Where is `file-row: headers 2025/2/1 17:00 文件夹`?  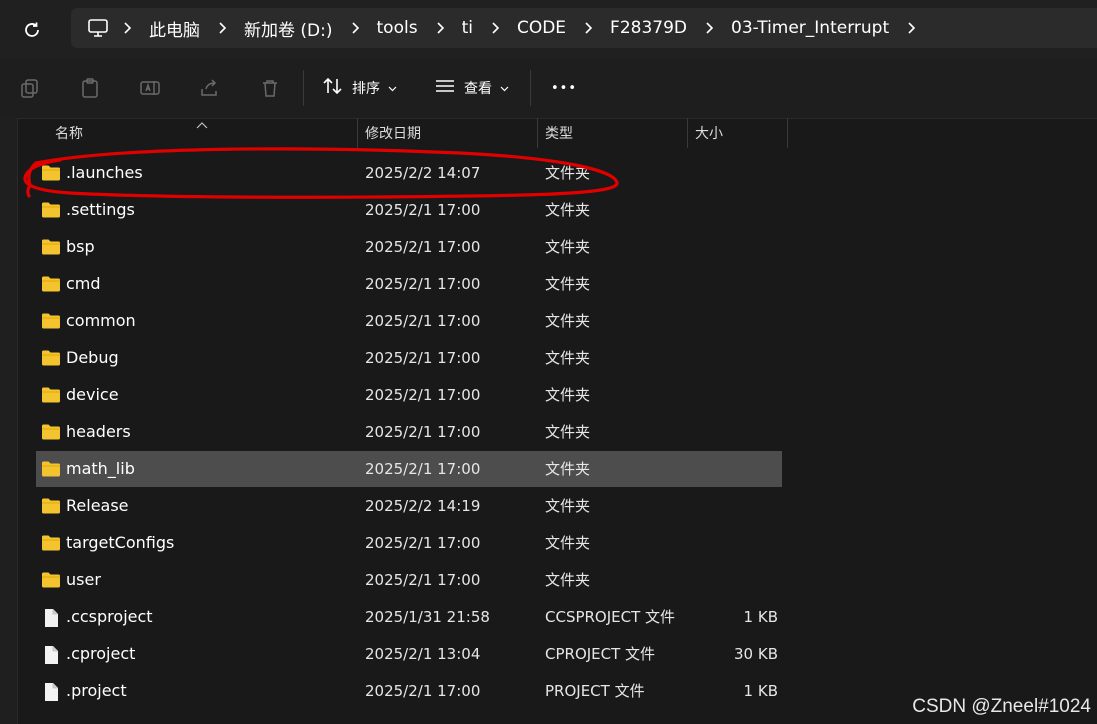 file-row: headers 2025/2/1 17:00 文件夹 is located at coordinates (409, 432).